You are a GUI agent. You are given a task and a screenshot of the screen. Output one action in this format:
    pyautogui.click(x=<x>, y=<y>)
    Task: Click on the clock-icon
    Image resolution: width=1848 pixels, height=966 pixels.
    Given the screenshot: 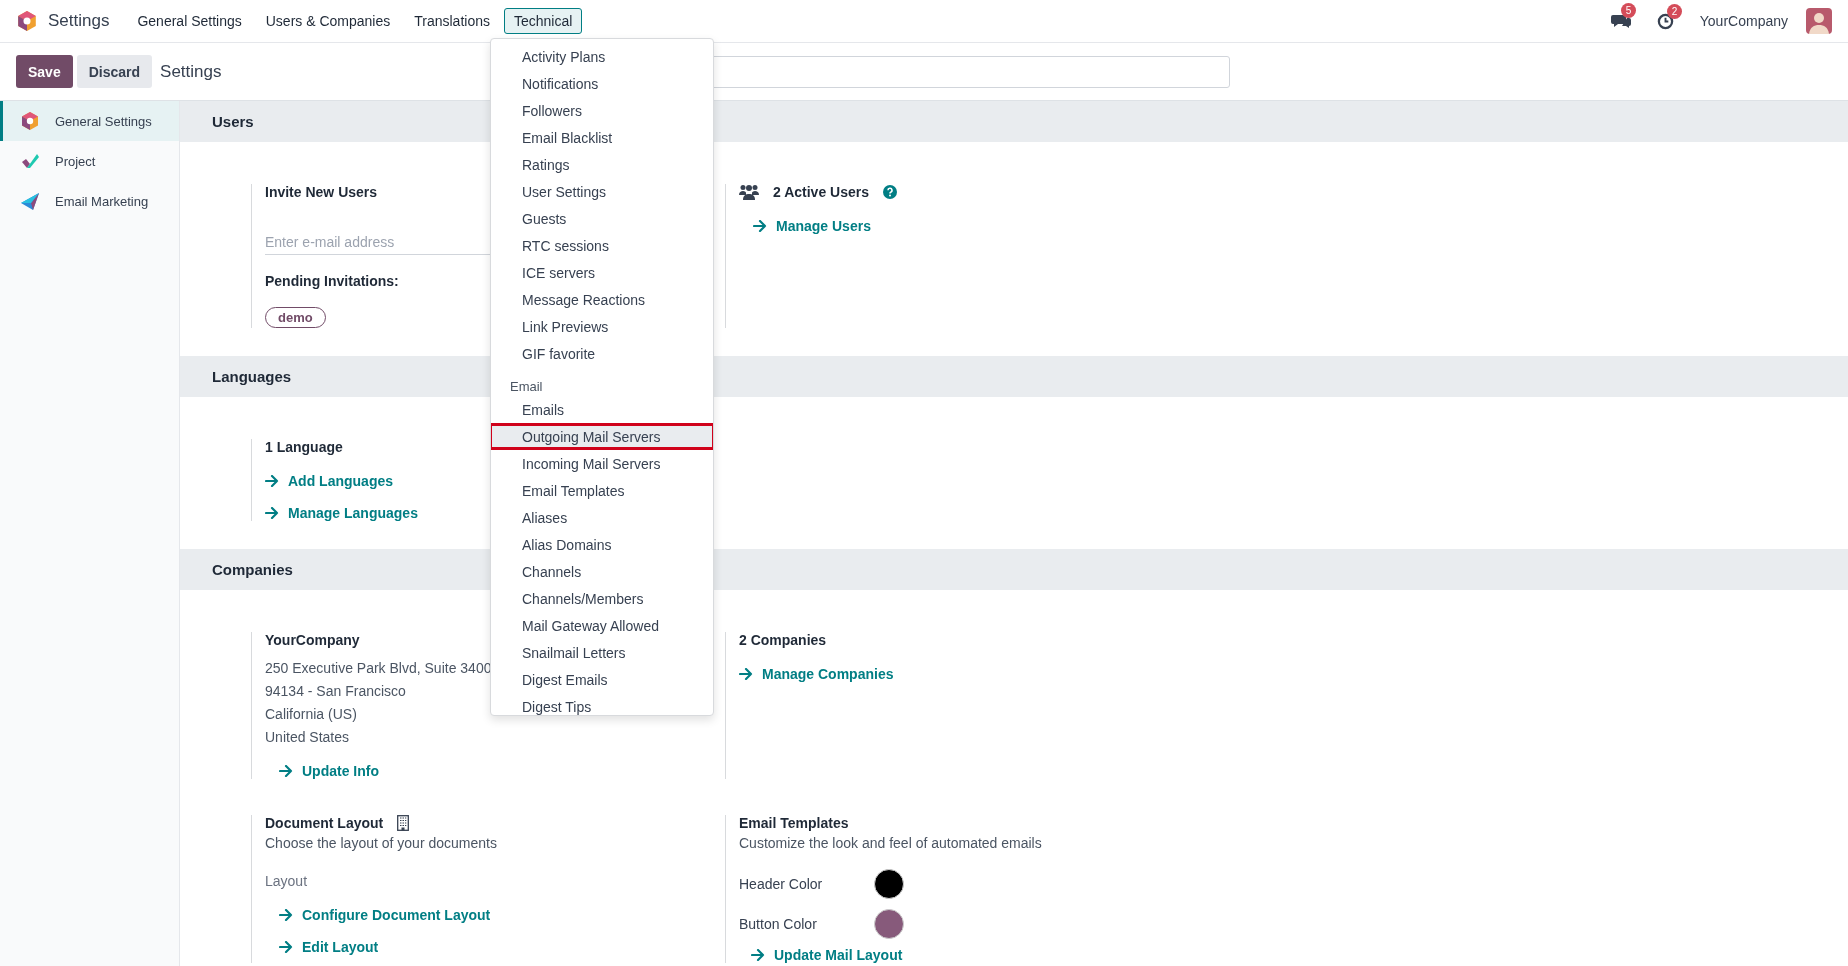 What is the action you would take?
    pyautogui.click(x=1665, y=21)
    